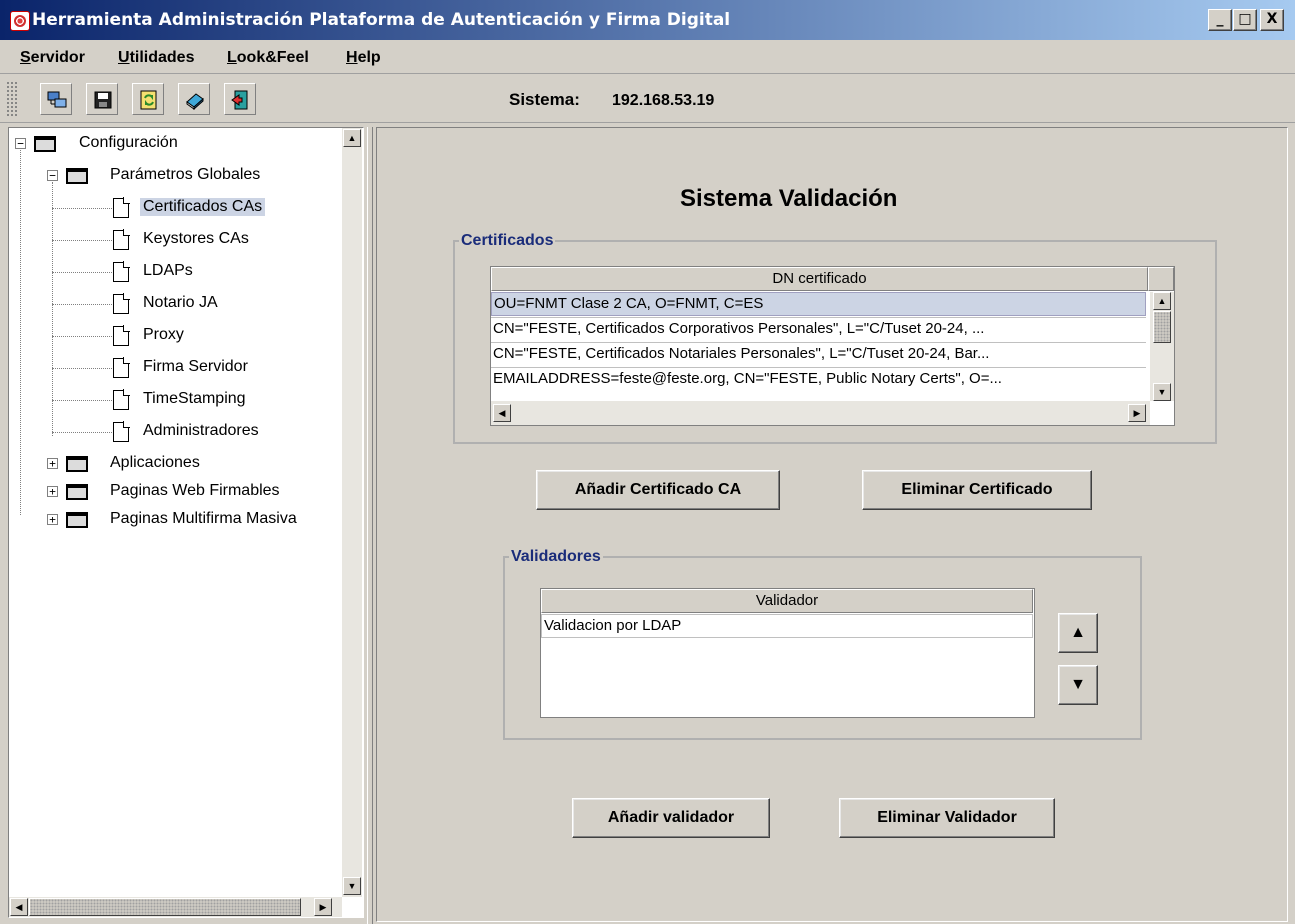 The width and height of the screenshot is (1295, 924). I want to click on certificados-vertical-scrollbar: ▲ ▼, so click(1162, 346).